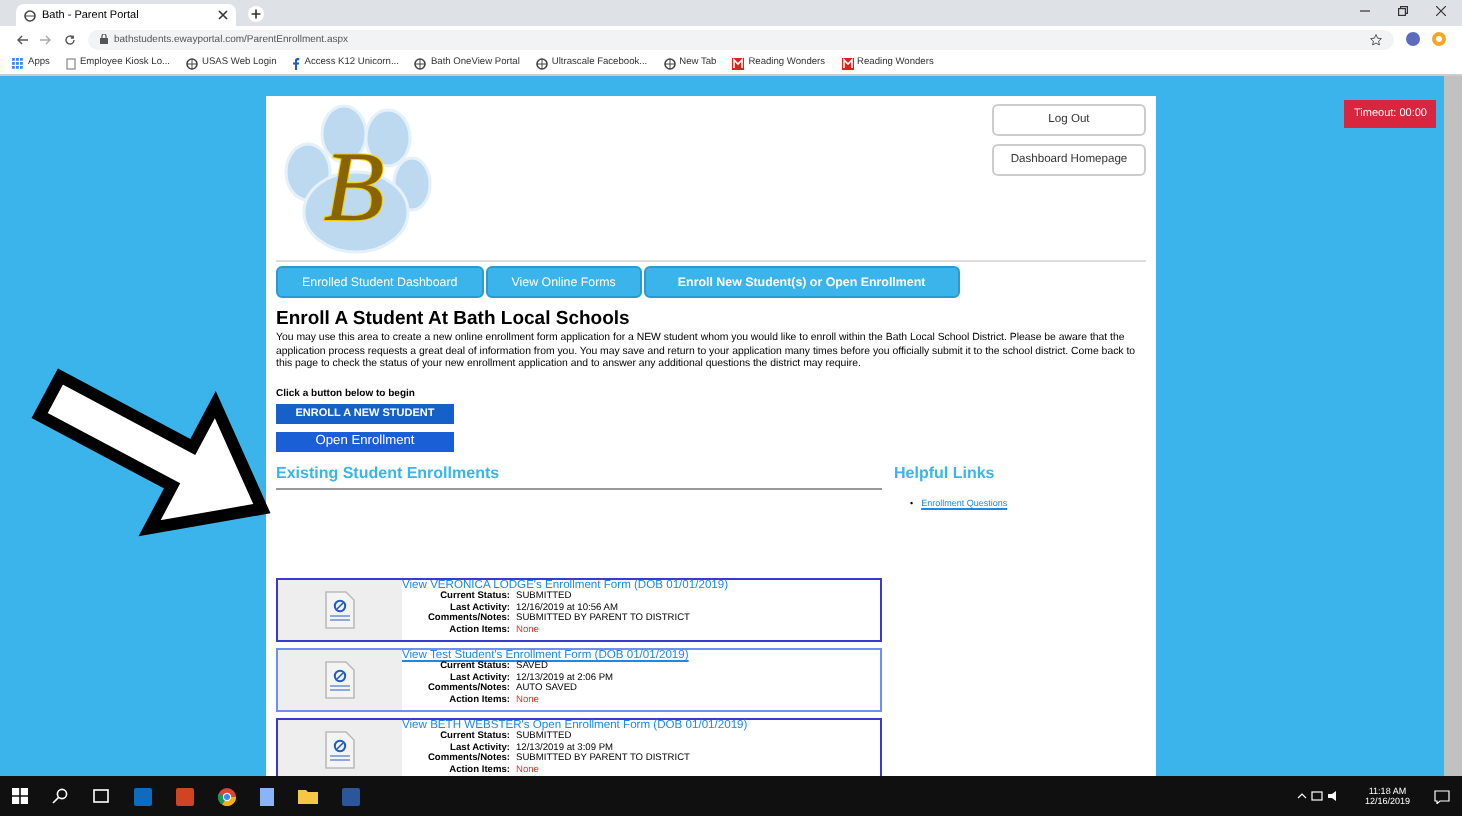 This screenshot has width=1462, height=816. What do you see at coordinates (256, 14) in the screenshot?
I see `new-tab-icon` at bounding box center [256, 14].